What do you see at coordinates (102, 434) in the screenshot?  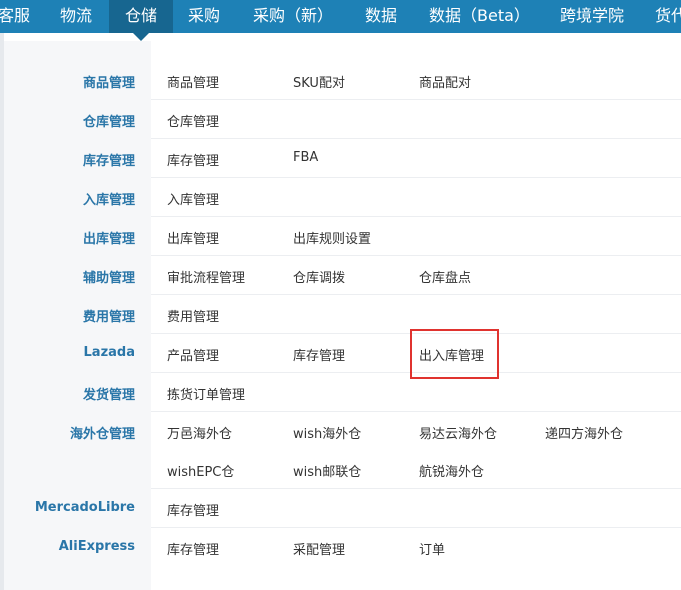 I see `category-overseas-warehouse: 海外仓管理` at bounding box center [102, 434].